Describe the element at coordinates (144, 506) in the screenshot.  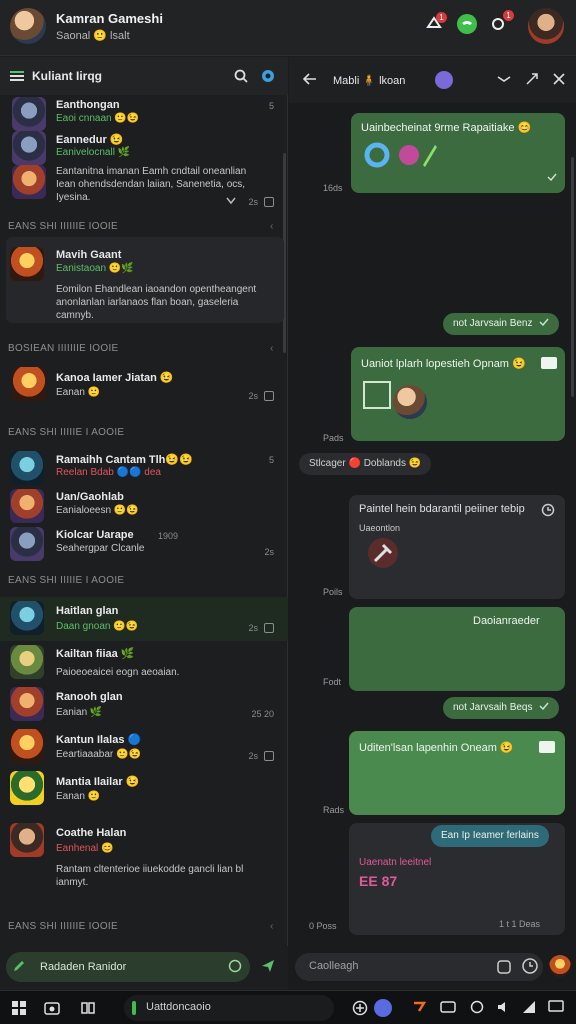
I see `chat-item: Uan/Gaohlab Eanialoeesn 🙂😉` at that location.